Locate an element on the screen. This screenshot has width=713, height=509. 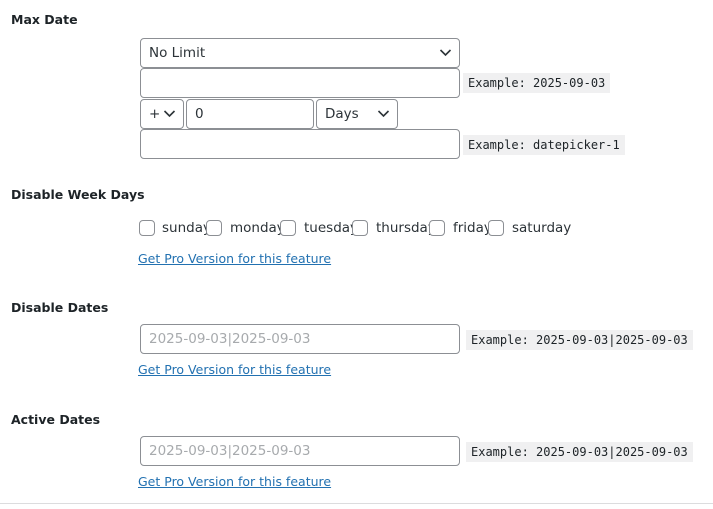
day-label-tuesday: tuesday is located at coordinates (331, 228).